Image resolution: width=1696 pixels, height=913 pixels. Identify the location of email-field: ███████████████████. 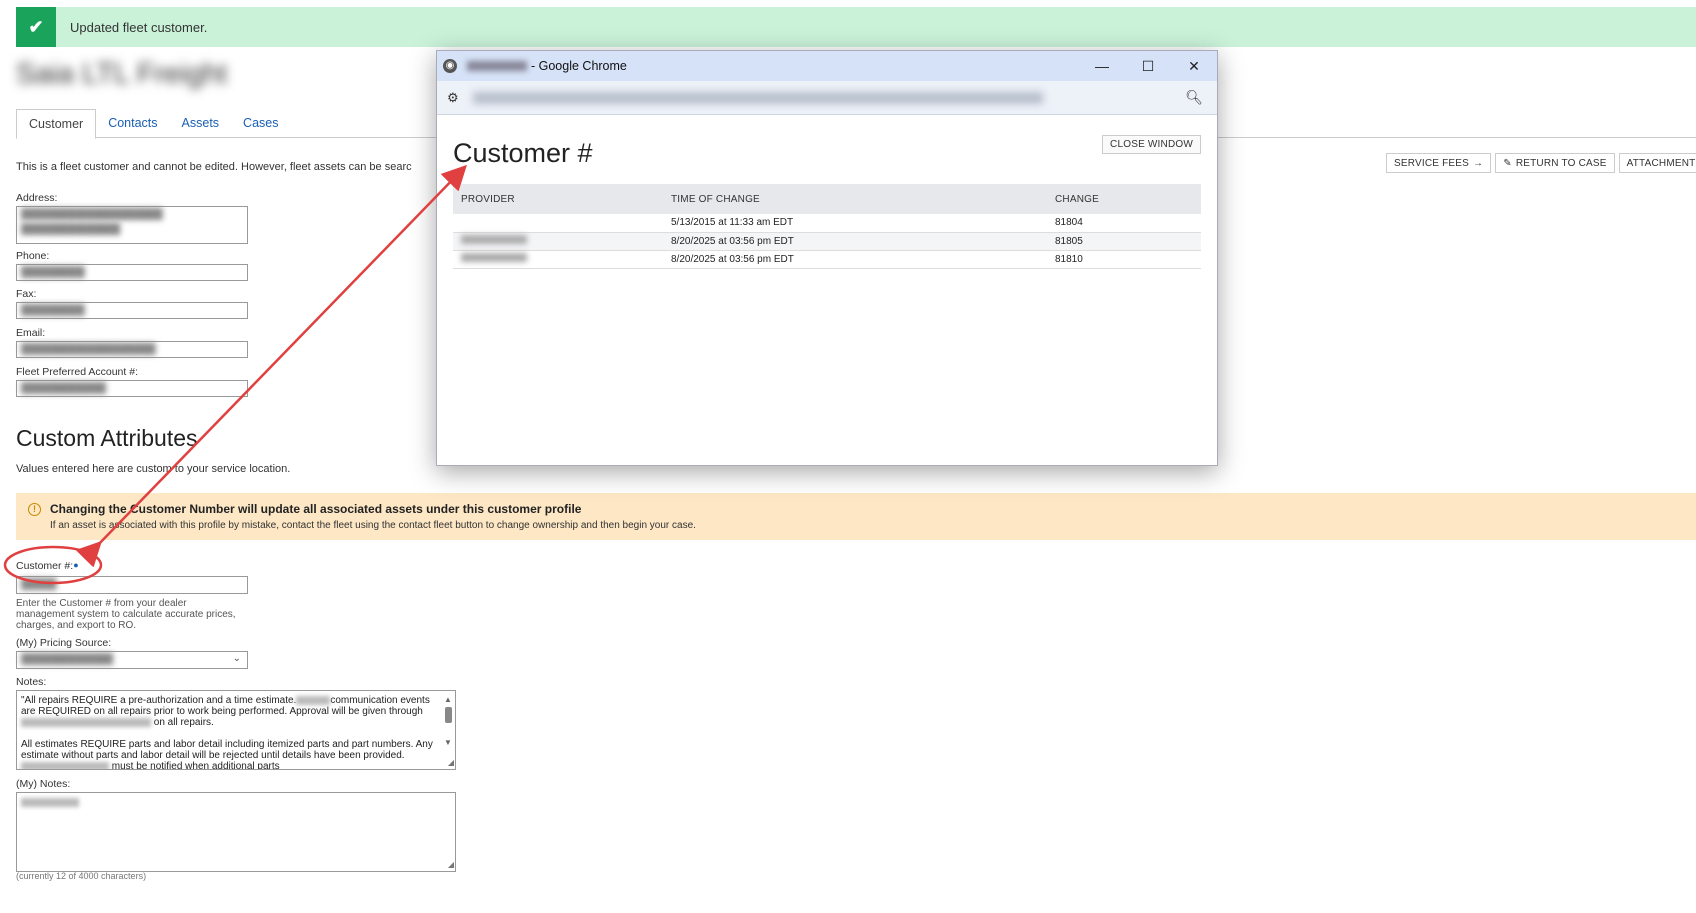
(132, 349).